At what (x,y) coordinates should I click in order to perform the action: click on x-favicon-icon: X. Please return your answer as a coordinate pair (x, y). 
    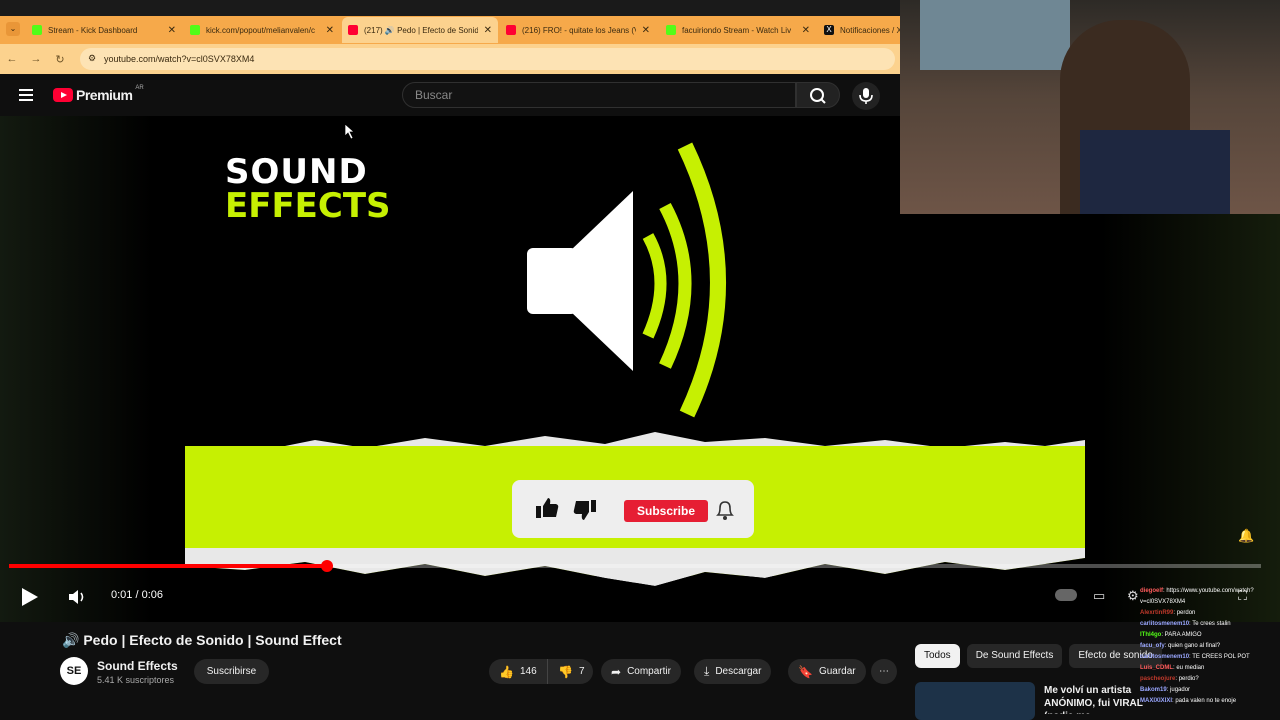
    Looking at the image, I should click on (829, 30).